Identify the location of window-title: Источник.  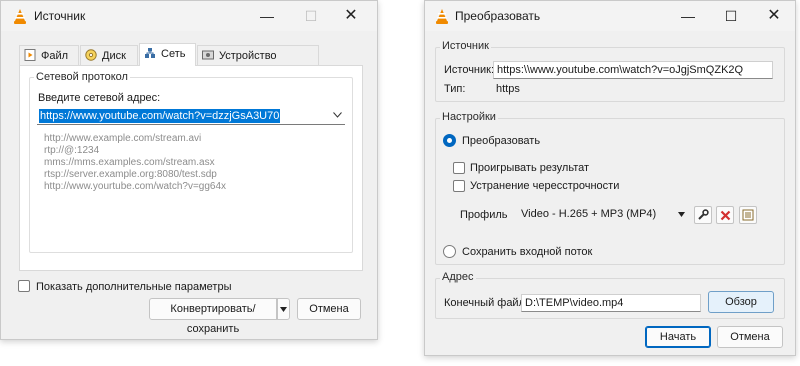
(60, 16).